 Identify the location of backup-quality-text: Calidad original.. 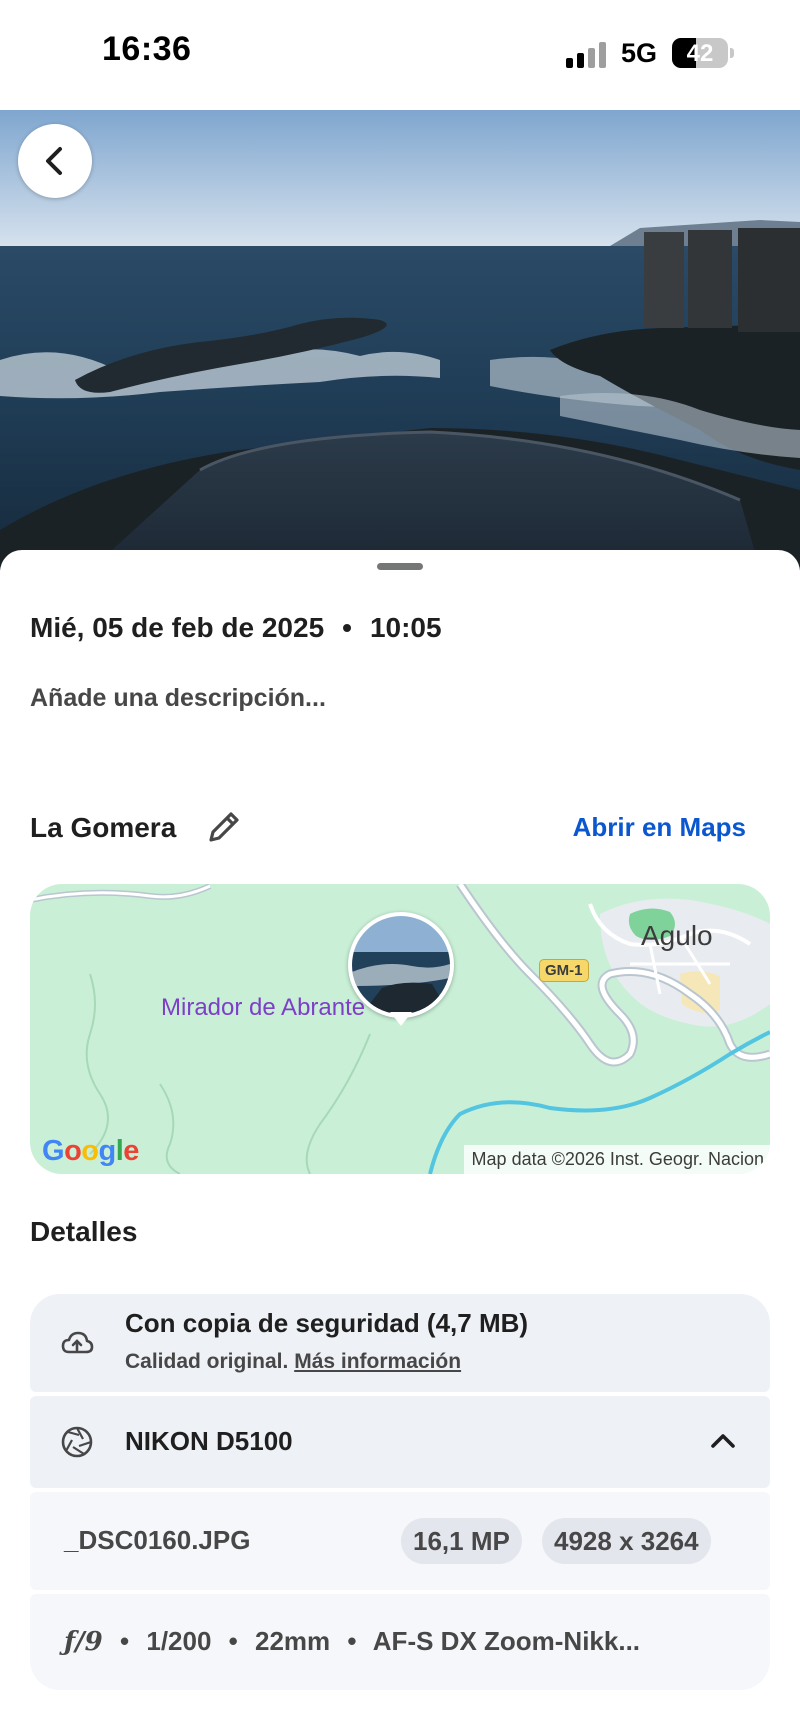
(207, 1361).